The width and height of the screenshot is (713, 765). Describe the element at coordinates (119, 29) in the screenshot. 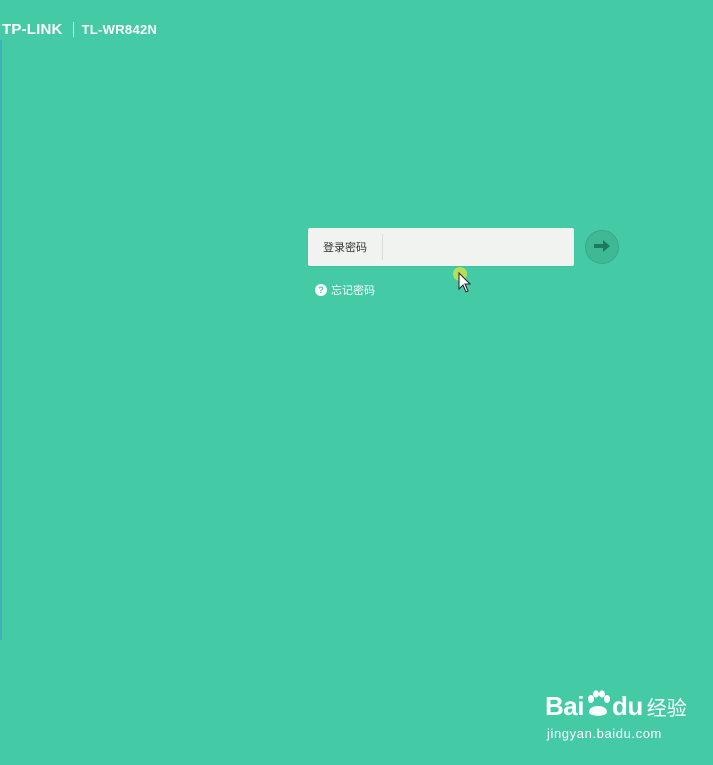

I see `model-name: TL-WR842N` at that location.